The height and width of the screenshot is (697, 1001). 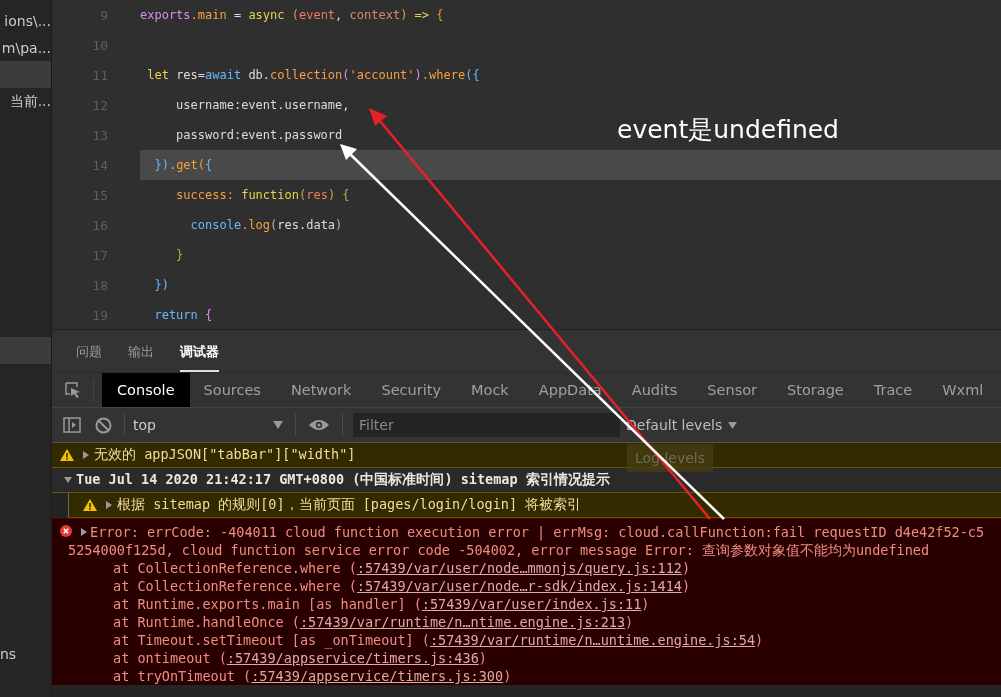 I want to click on code-line: console.log(res.data), so click(x=266, y=225).